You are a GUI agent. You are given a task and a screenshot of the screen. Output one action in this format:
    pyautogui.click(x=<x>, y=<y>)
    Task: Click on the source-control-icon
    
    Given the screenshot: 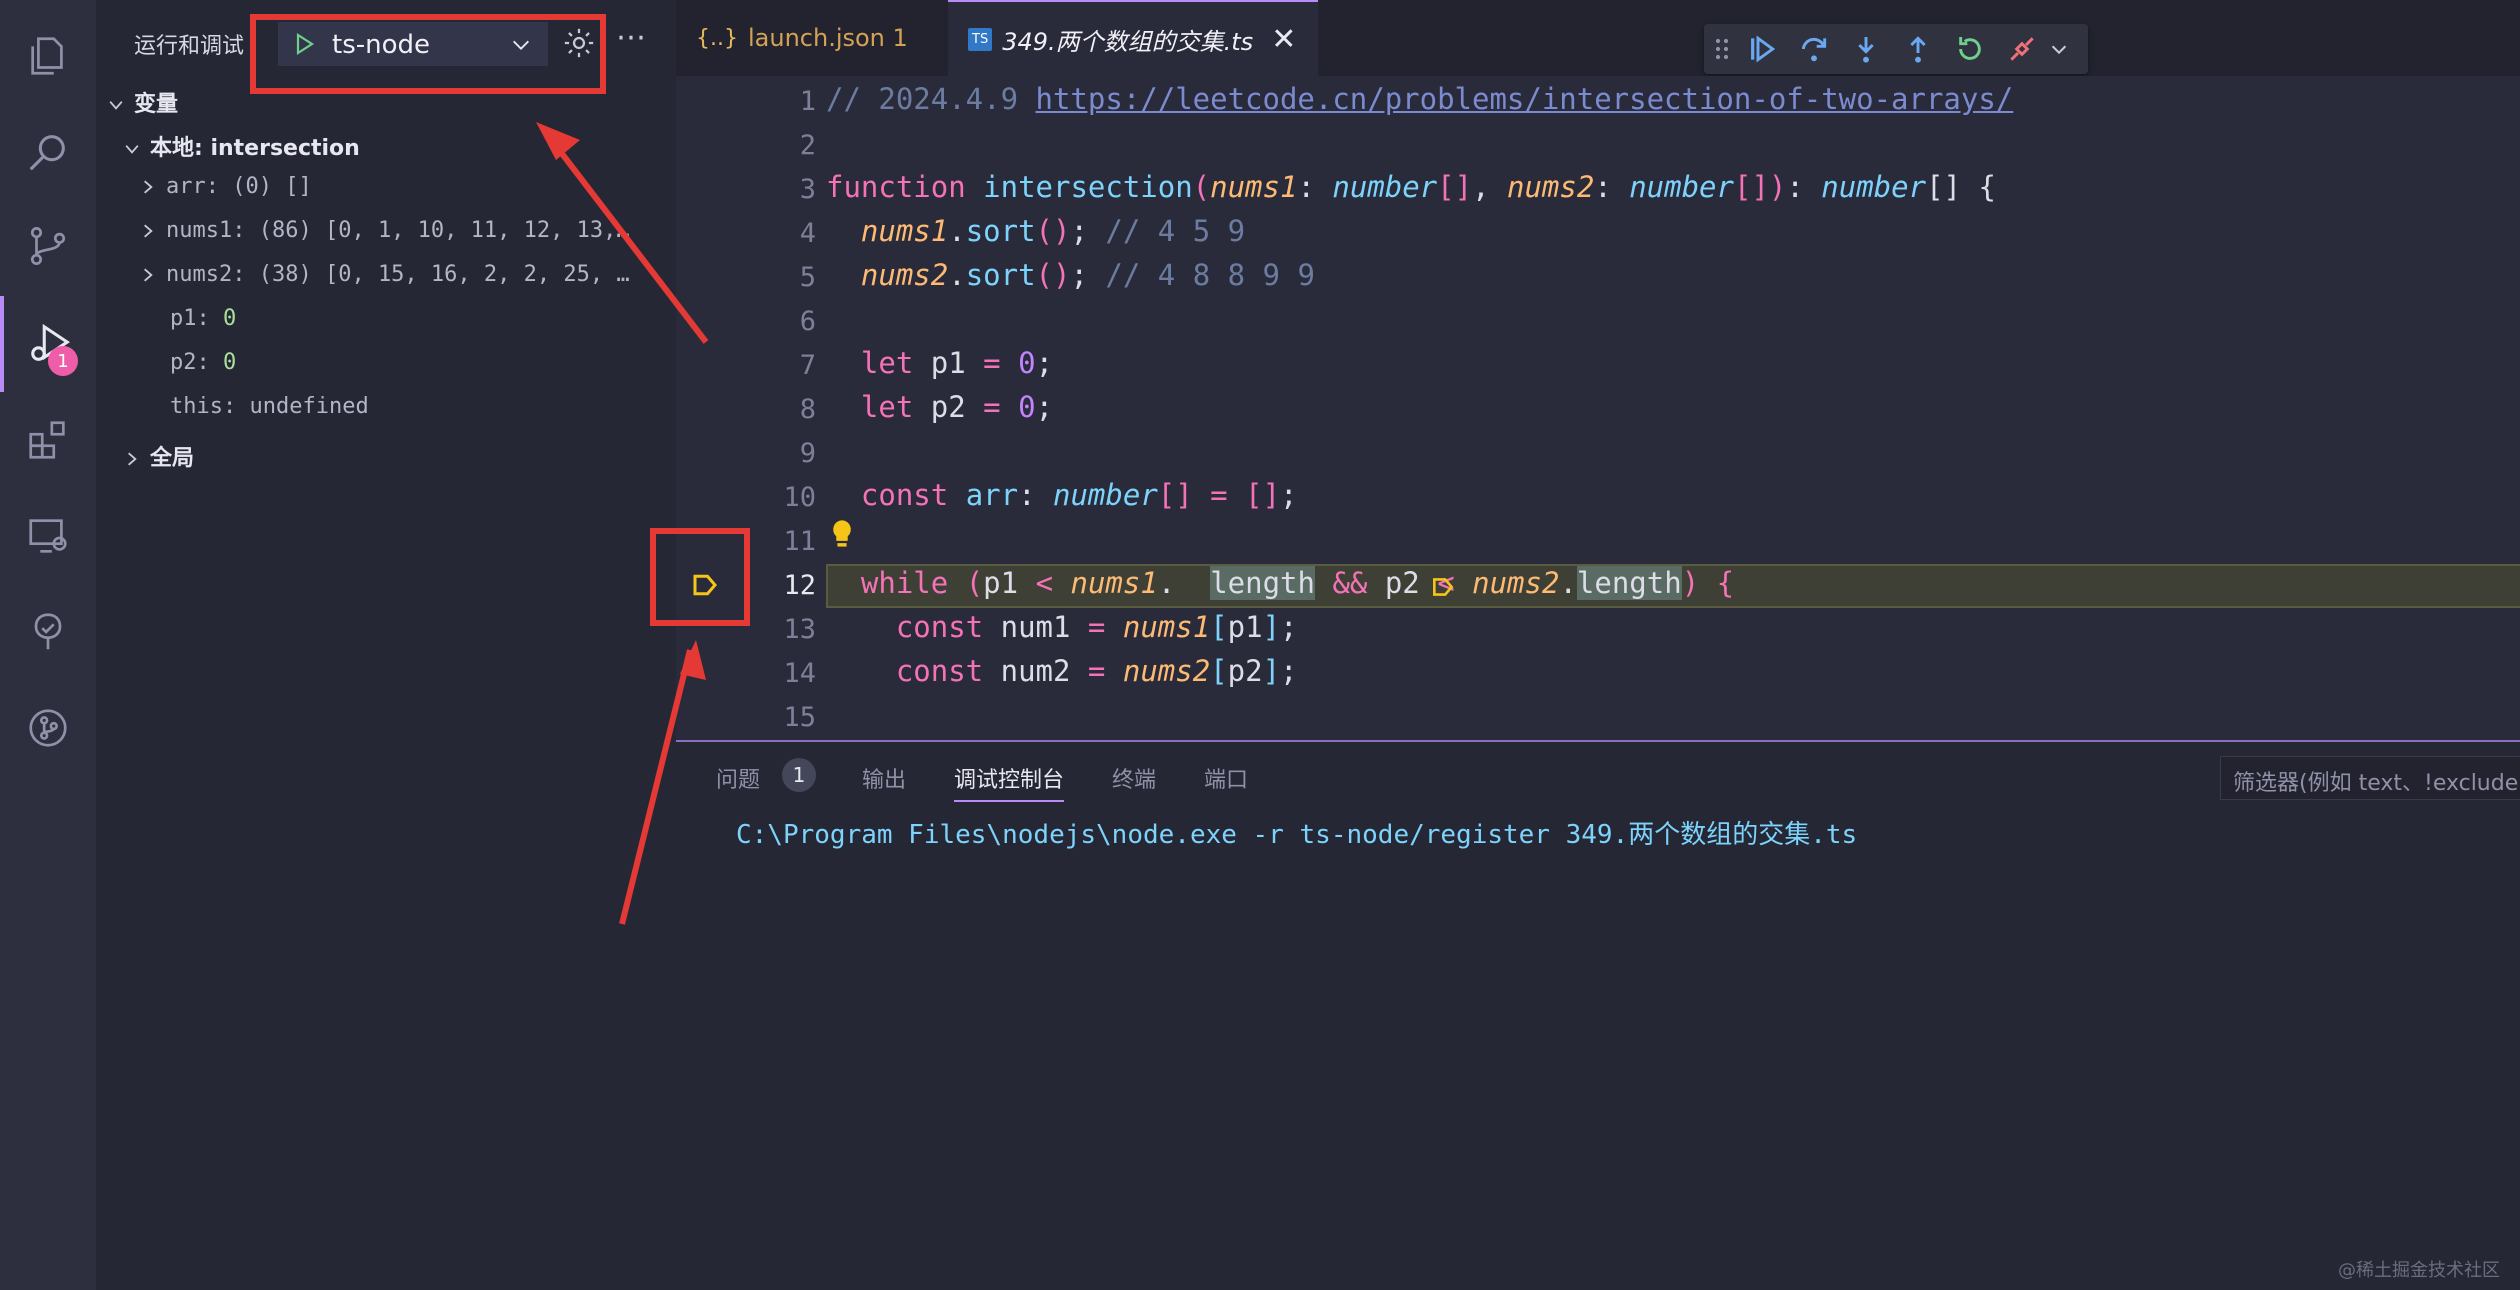 What is the action you would take?
    pyautogui.click(x=48, y=246)
    